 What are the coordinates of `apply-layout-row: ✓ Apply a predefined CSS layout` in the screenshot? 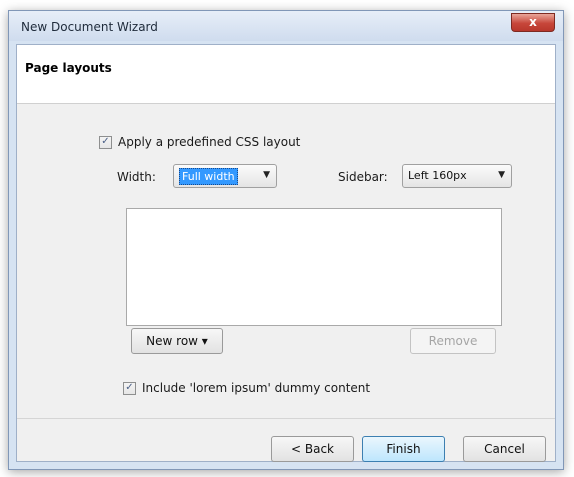 It's located at (199, 142).